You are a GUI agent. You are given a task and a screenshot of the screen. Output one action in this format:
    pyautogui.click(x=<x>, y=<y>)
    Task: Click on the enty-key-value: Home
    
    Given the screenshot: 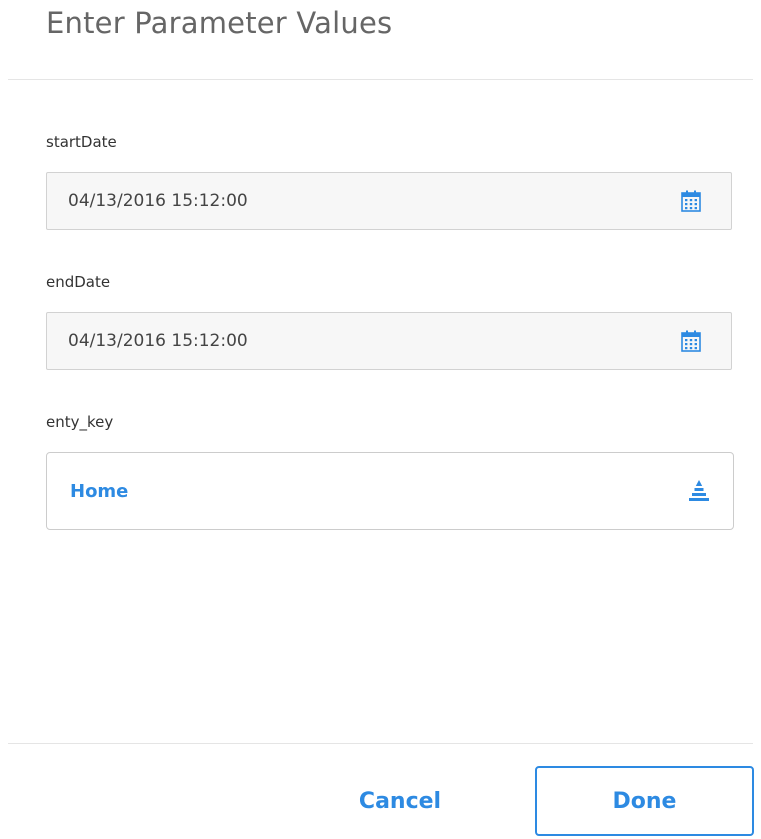 What is the action you would take?
    pyautogui.click(x=99, y=491)
    